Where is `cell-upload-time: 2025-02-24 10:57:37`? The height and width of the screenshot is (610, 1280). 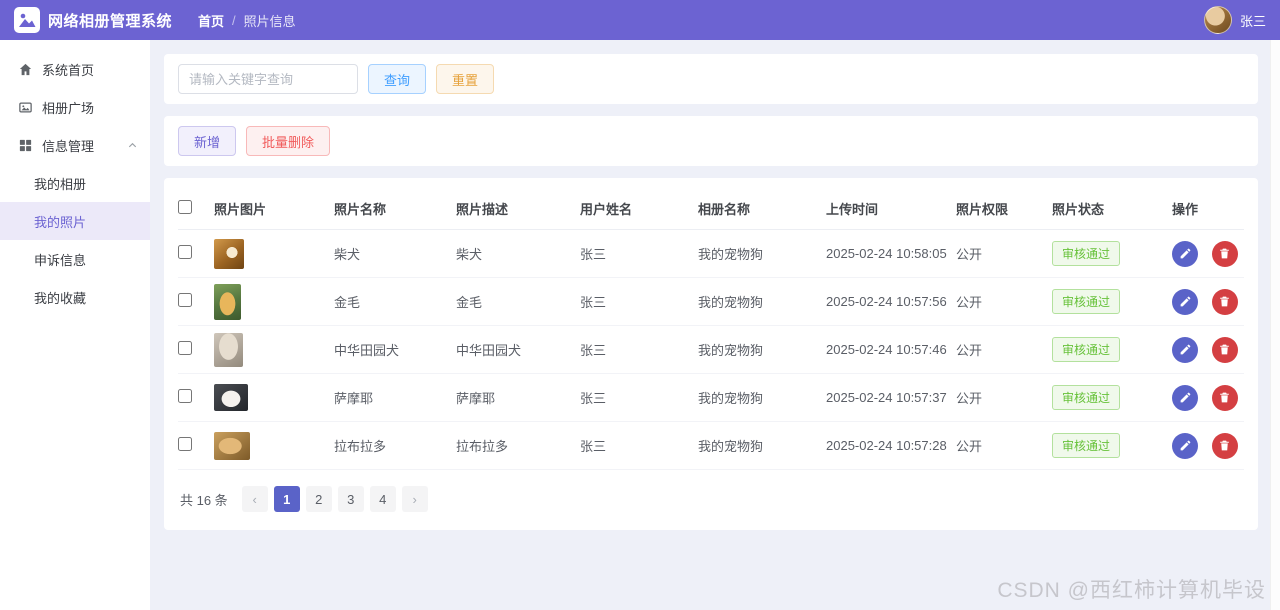 cell-upload-time: 2025-02-24 10:57:37 is located at coordinates (886, 397).